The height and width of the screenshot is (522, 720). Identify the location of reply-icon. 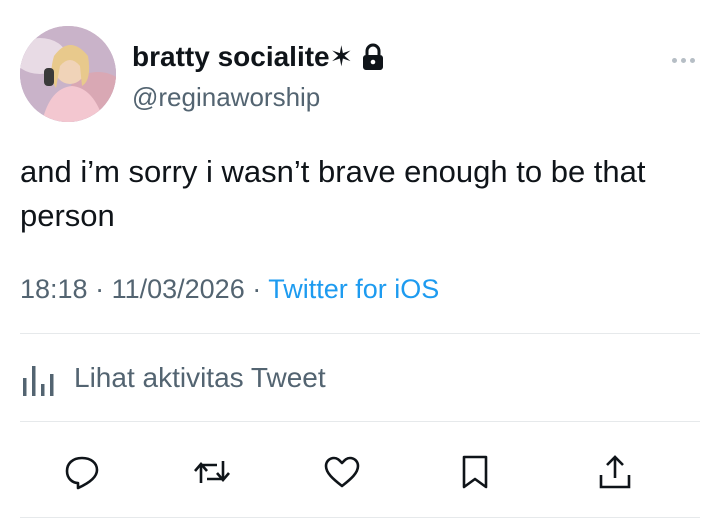
(82, 473).